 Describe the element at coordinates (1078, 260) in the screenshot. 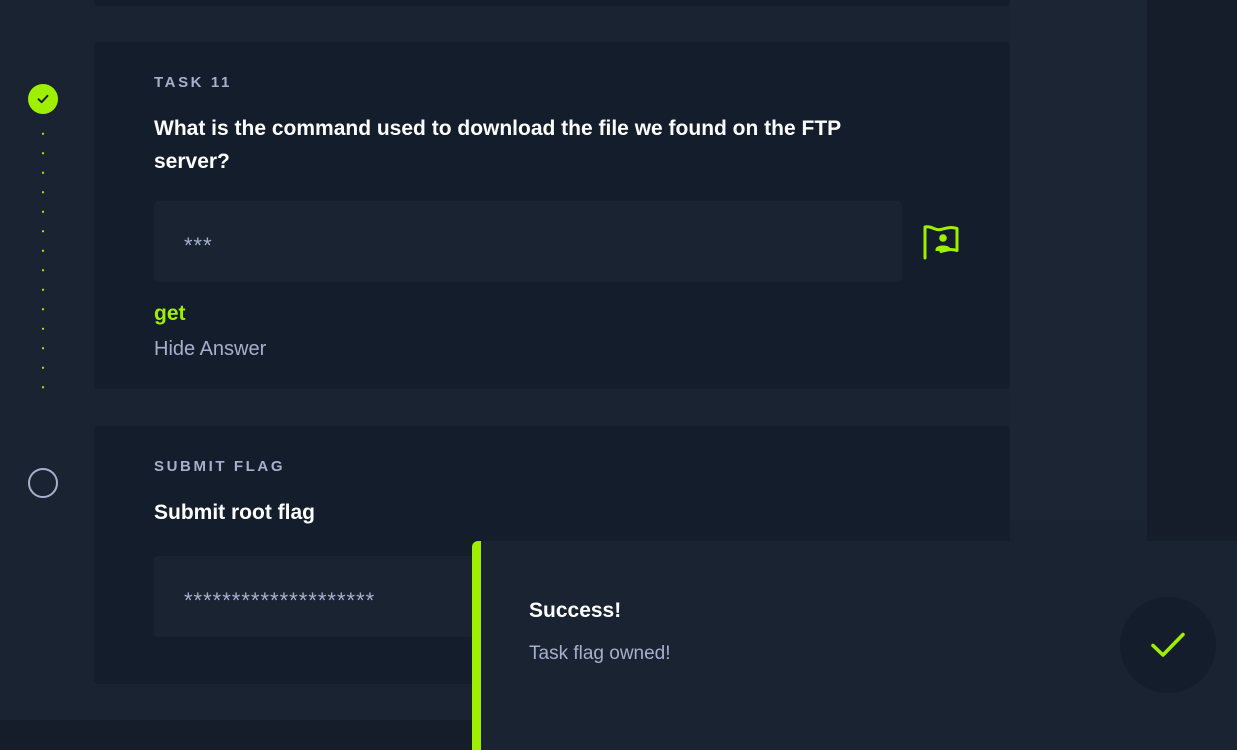

I see `right-gutter` at that location.